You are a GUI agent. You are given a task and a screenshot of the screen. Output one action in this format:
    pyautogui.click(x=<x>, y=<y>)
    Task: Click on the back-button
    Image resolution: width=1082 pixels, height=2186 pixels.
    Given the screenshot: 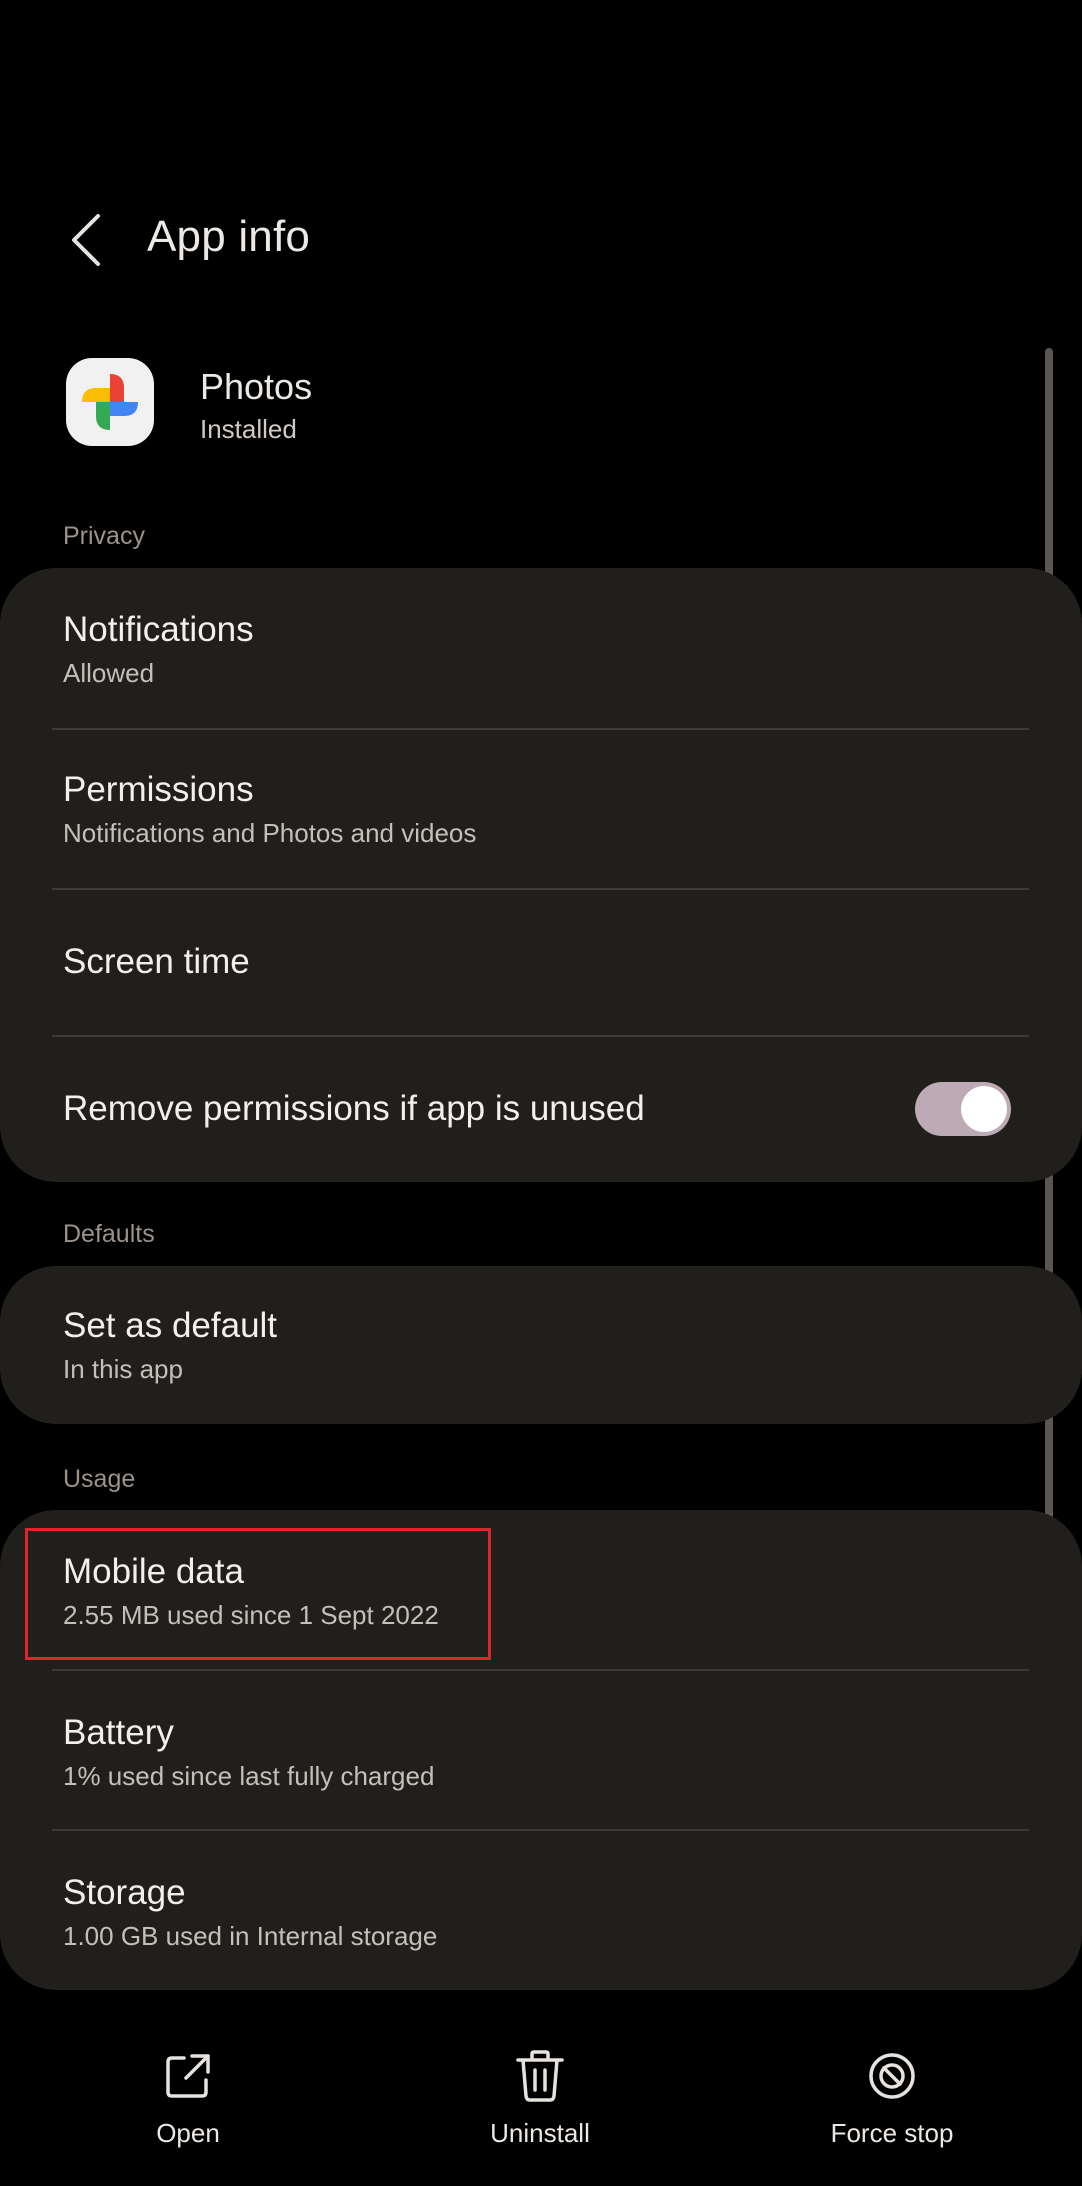 What is the action you would take?
    pyautogui.click(x=85, y=240)
    